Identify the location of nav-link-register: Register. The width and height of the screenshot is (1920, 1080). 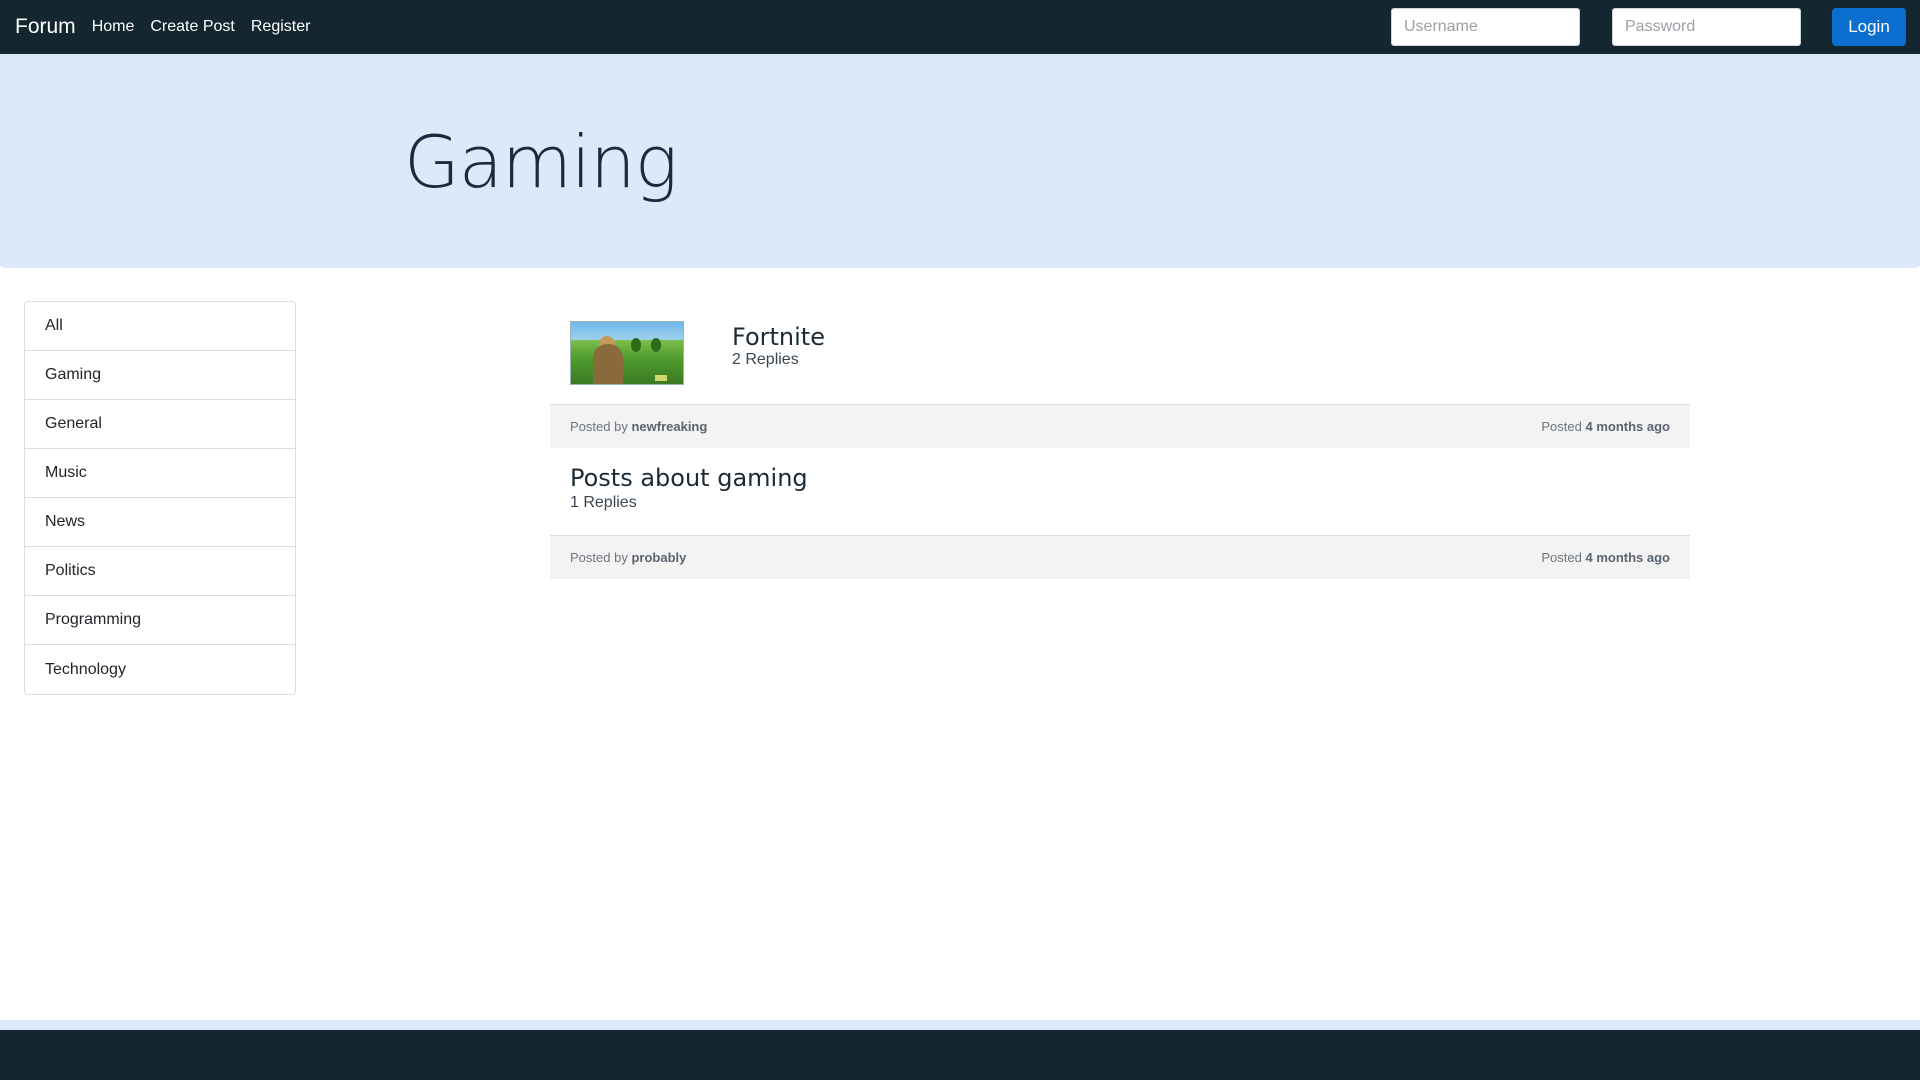
(281, 27).